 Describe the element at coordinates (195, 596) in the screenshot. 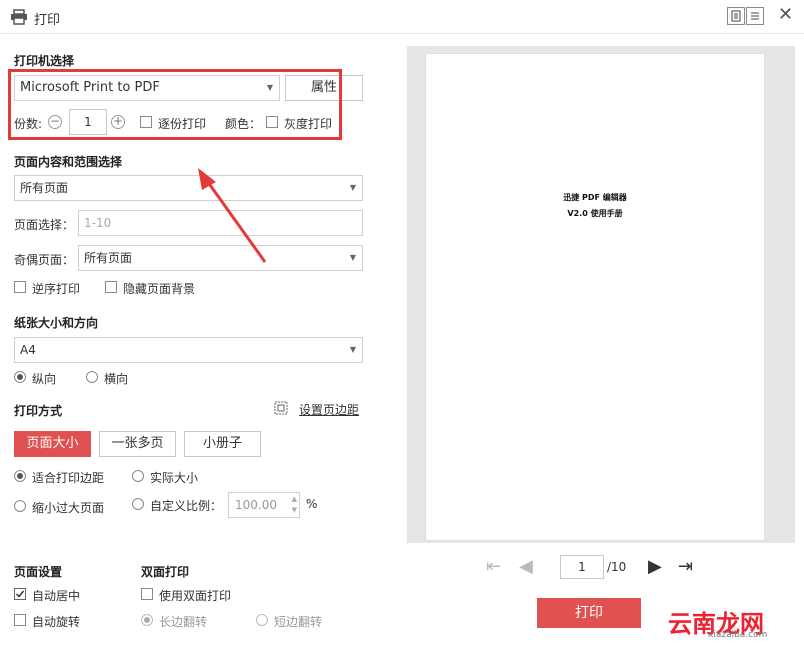

I see `use-duplex-label: 使用双面打印` at that location.